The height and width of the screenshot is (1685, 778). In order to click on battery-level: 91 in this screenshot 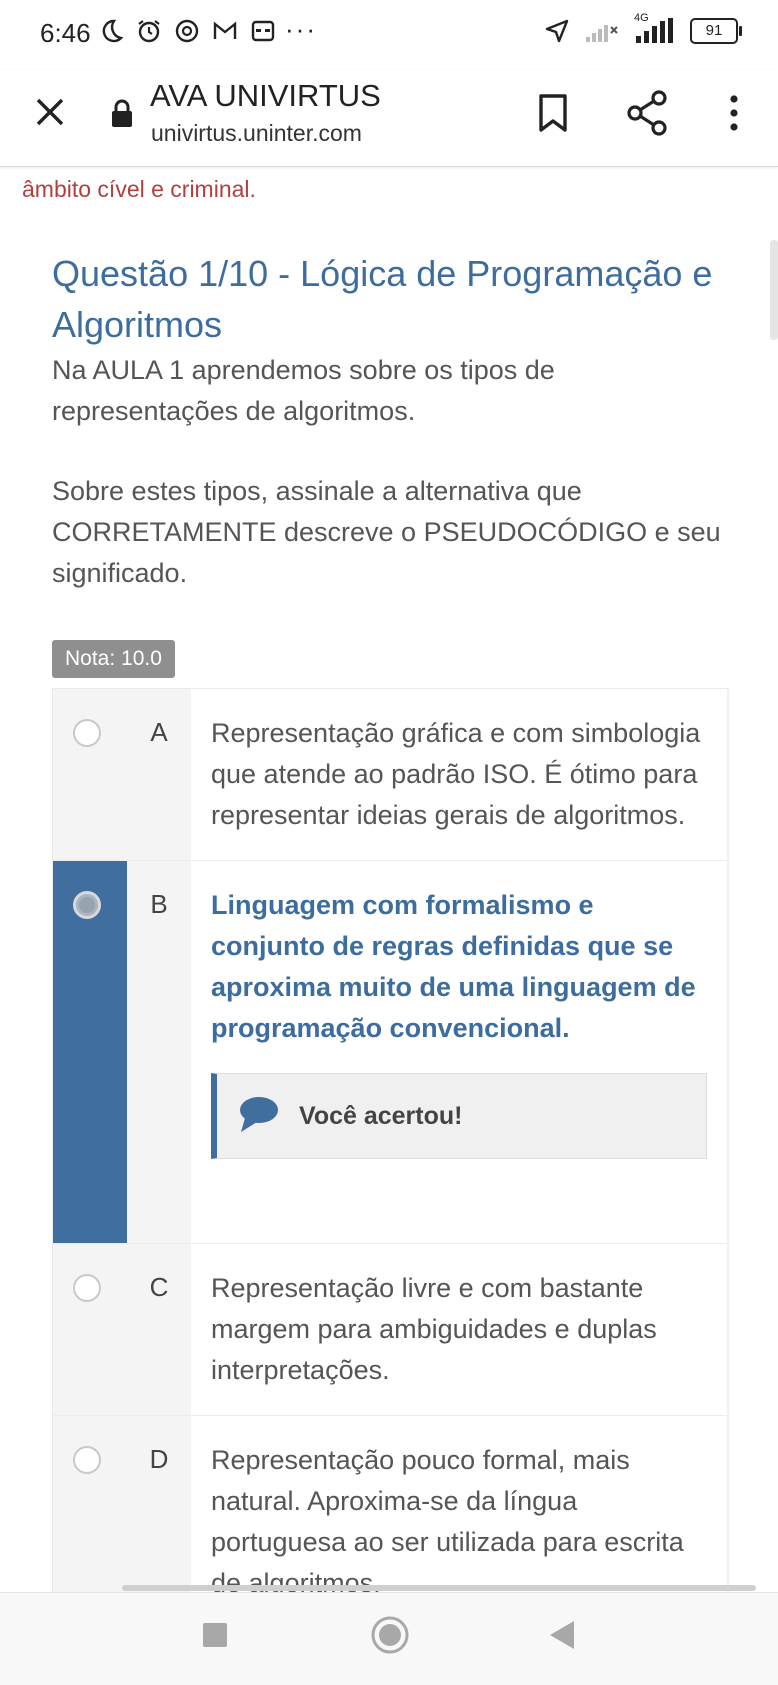, I will do `click(714, 30)`.